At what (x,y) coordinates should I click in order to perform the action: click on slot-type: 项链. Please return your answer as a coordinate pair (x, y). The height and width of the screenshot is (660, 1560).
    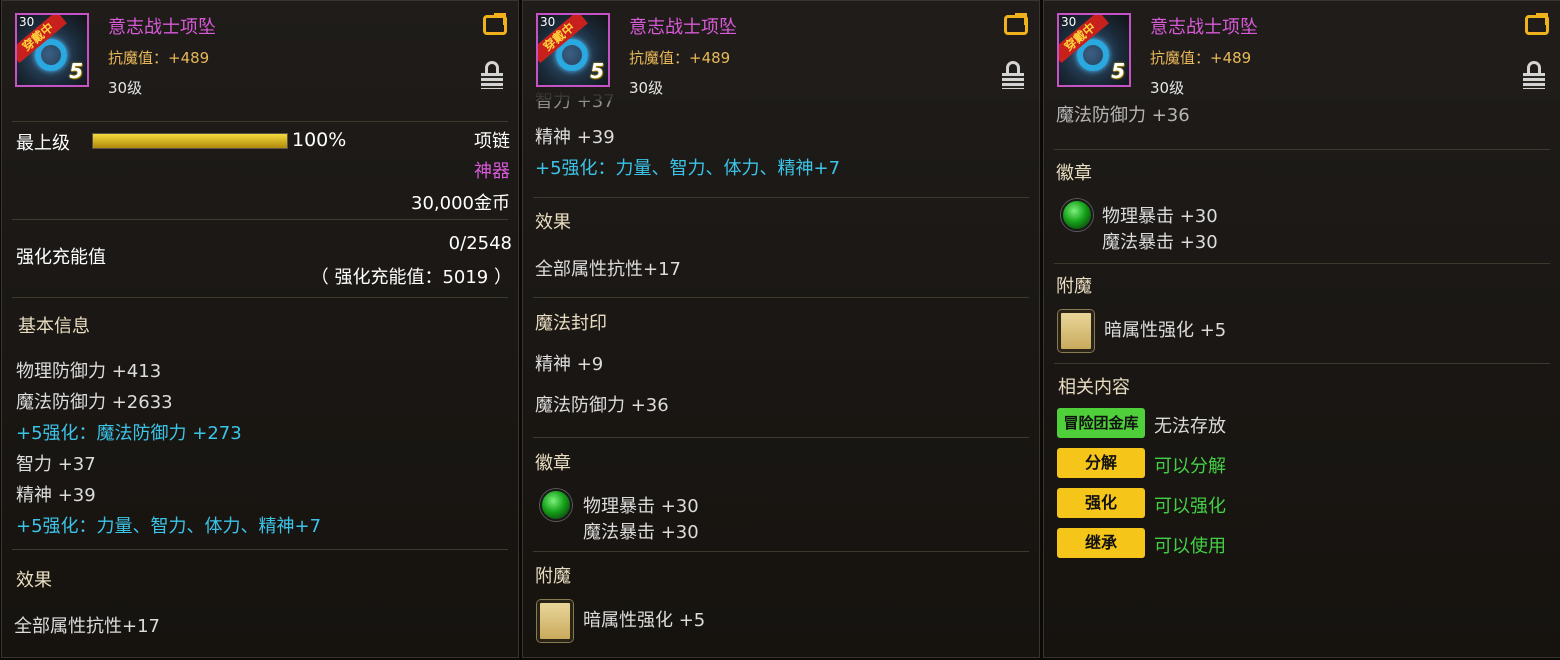
    Looking at the image, I should click on (492, 141).